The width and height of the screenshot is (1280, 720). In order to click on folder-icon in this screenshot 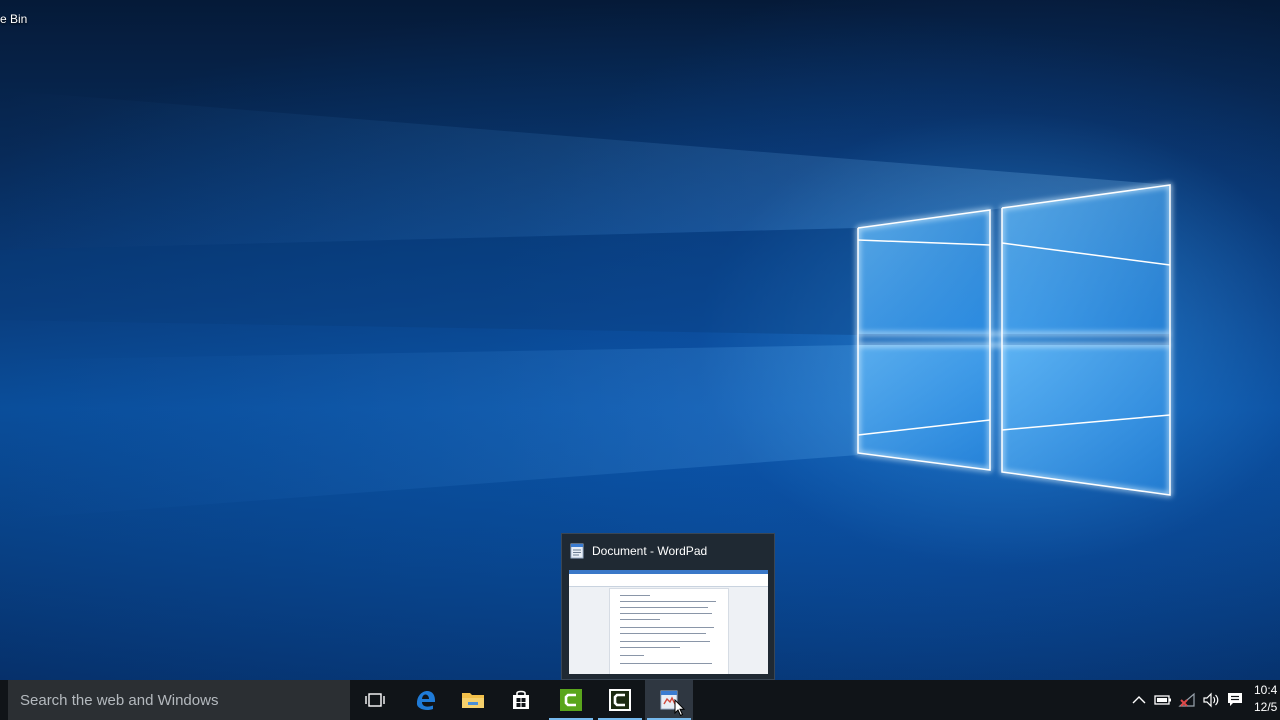, I will do `click(473, 700)`.